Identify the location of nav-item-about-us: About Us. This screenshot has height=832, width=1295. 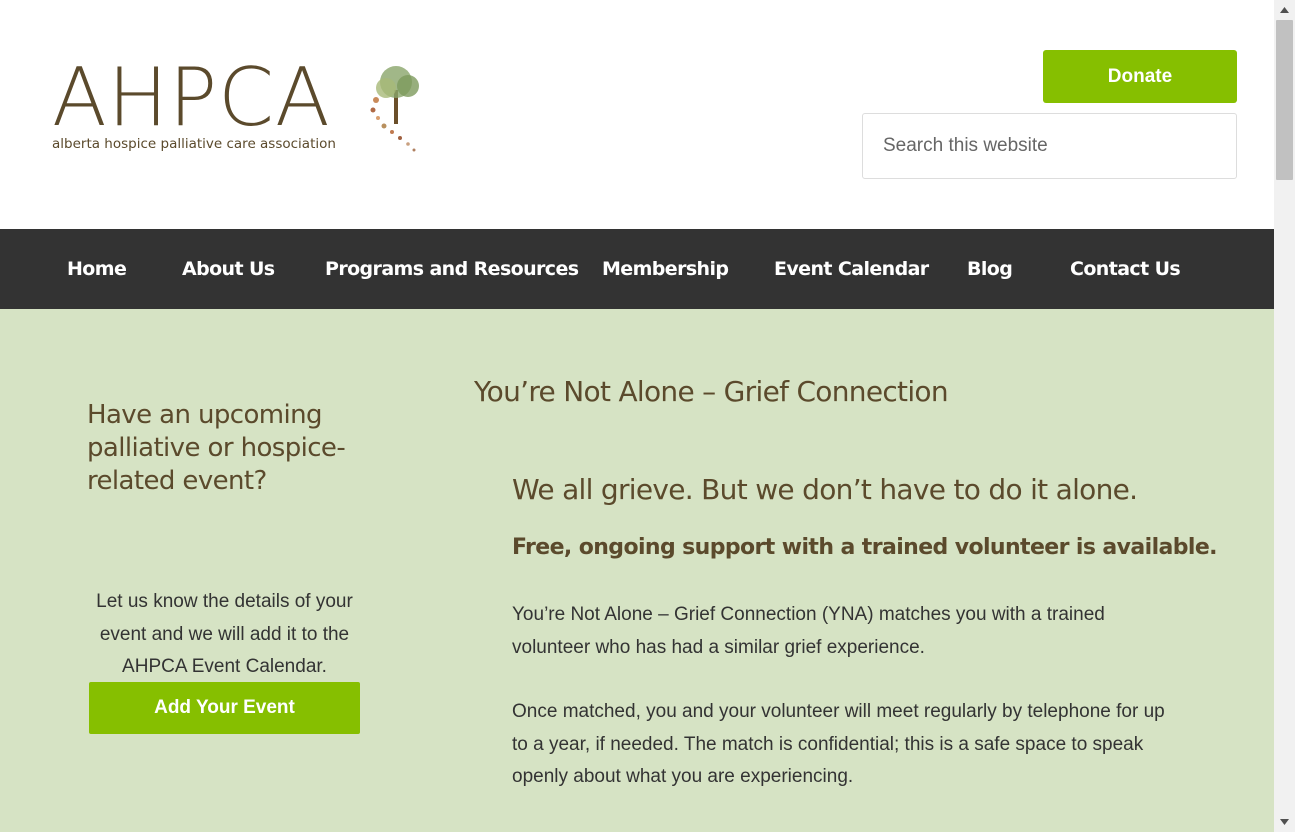
(228, 269).